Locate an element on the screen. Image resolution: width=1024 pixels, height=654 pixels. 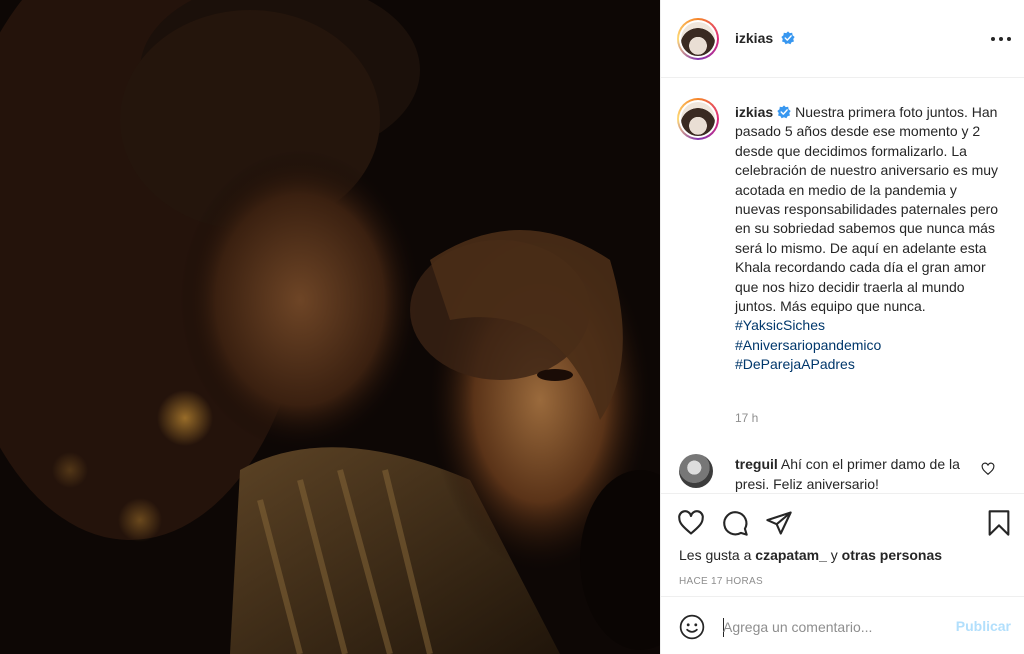
hashtag-link: #Aniversariopandemico is located at coordinates (808, 345).